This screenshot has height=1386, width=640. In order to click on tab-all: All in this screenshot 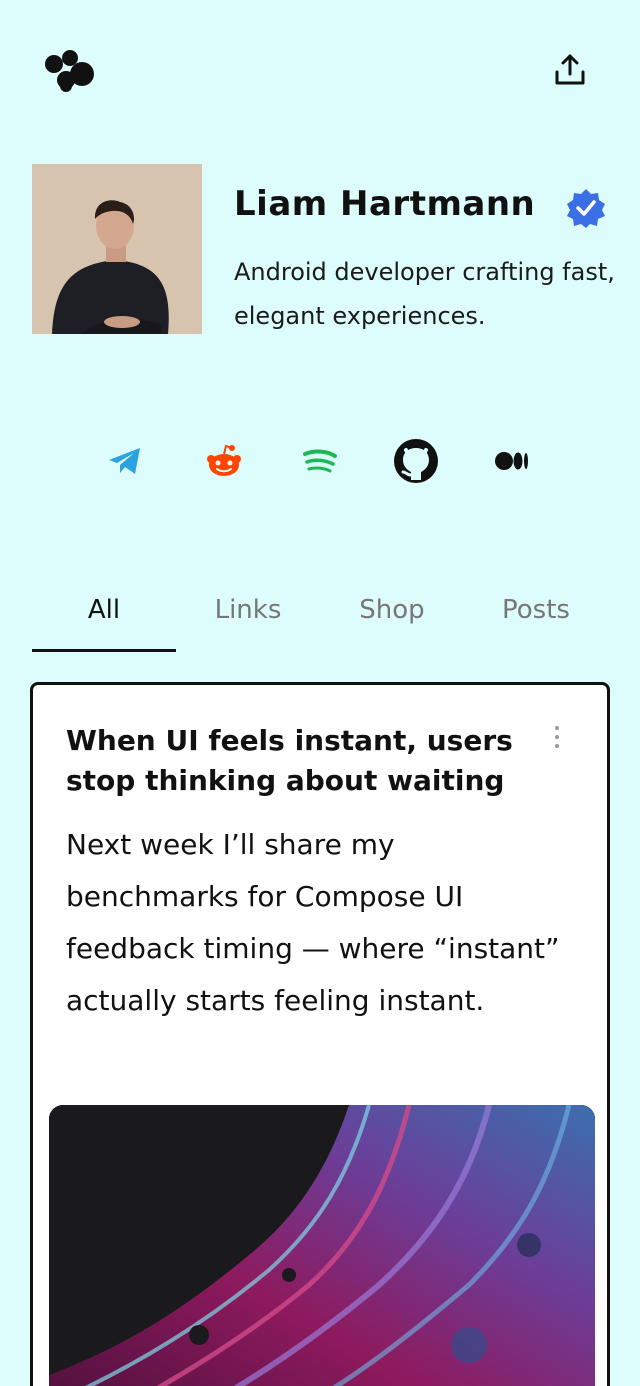, I will do `click(104, 617)`.